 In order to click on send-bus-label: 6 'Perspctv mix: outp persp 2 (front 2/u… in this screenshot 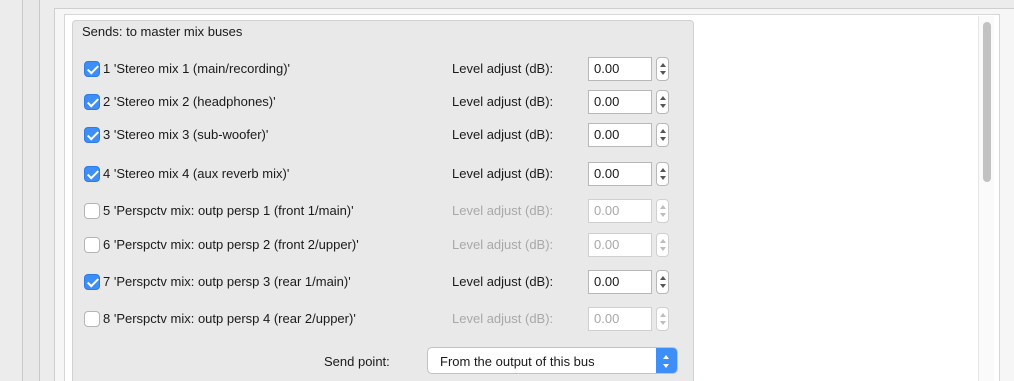, I will do `click(231, 244)`.